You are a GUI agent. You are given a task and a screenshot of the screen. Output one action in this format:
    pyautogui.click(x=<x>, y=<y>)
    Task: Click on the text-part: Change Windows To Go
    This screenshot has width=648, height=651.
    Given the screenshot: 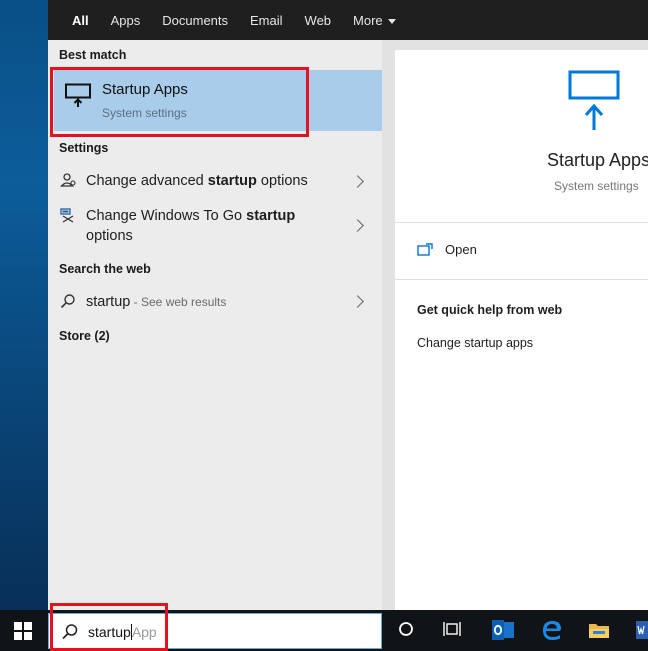 What is the action you would take?
    pyautogui.click(x=166, y=216)
    